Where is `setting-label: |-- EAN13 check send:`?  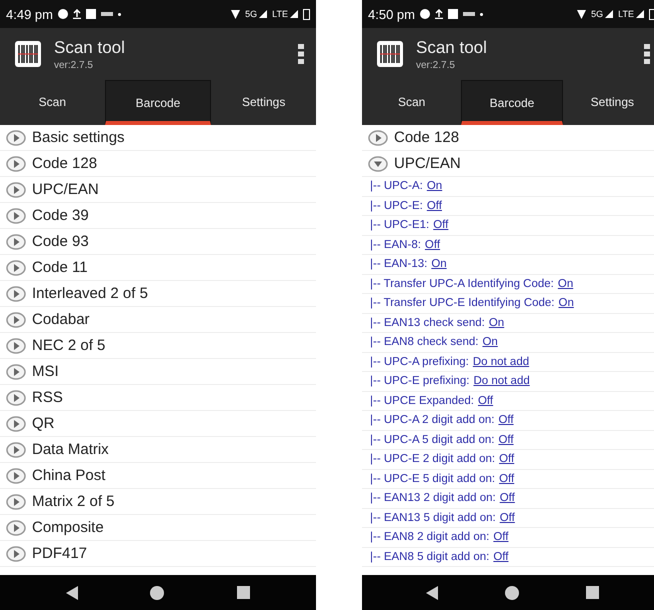 setting-label: |-- EAN13 check send: is located at coordinates (427, 322).